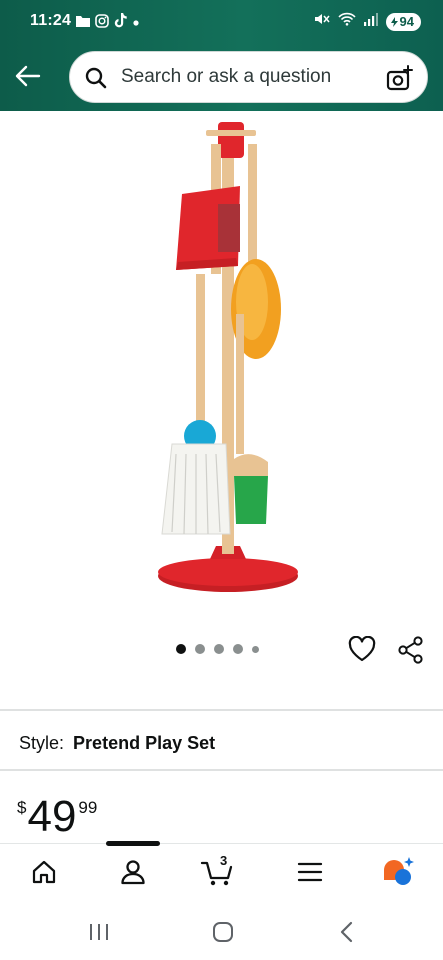 The height and width of the screenshot is (960, 443). I want to click on active-tab-indicator, so click(133, 843).